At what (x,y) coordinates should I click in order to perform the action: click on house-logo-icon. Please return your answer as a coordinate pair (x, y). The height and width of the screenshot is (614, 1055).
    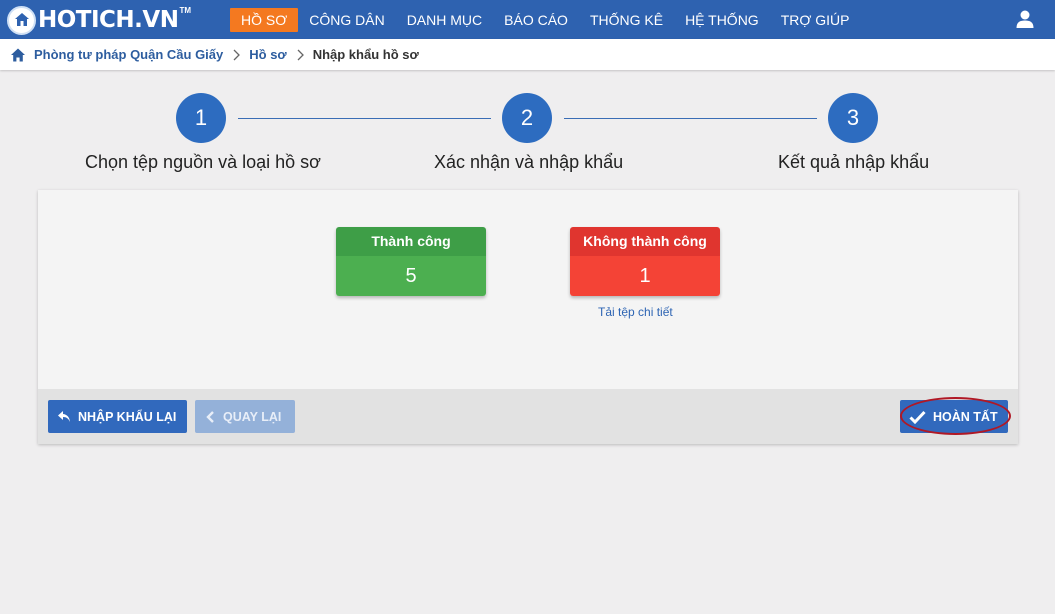
    Looking at the image, I should click on (21, 20).